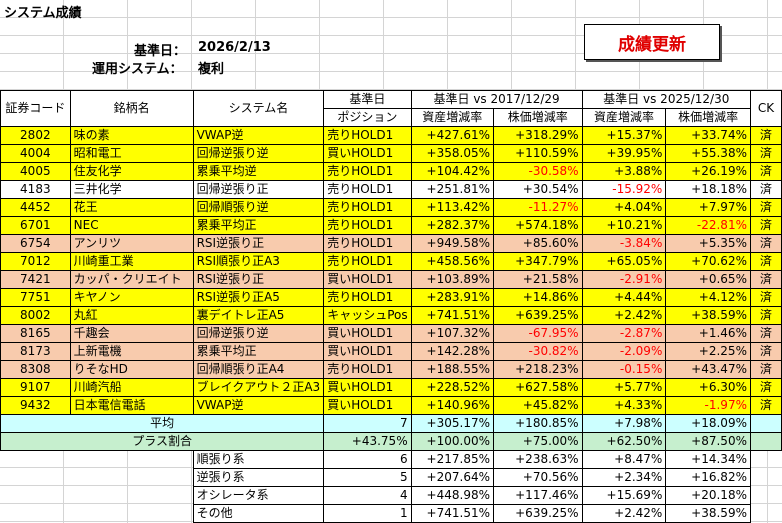 This screenshot has height=523, width=782. Describe the element at coordinates (624, 189) in the screenshot. I see `asset-change-cell: -15.92%` at that location.